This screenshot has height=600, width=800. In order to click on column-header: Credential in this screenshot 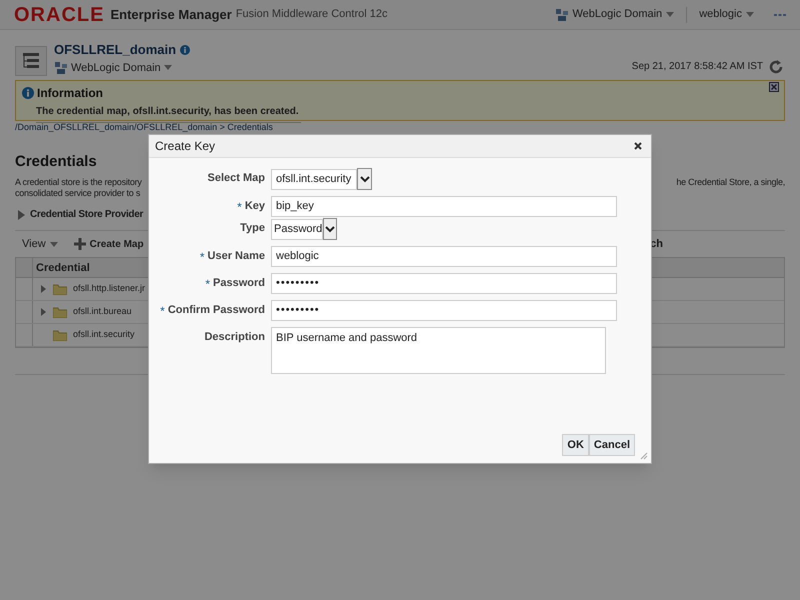, I will do `click(62, 268)`.